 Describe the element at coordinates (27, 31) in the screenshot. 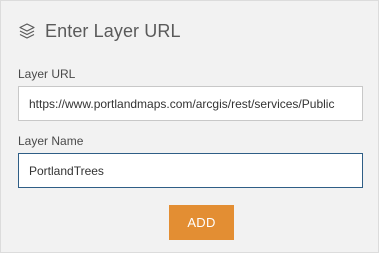

I see `layers-icon` at that location.